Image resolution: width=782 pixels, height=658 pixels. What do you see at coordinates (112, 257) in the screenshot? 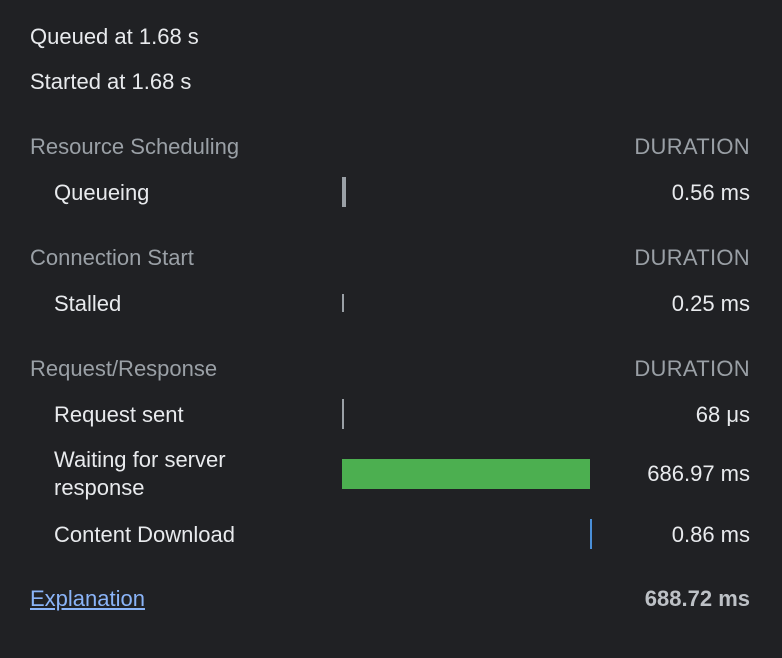
I see `section-title-connection-start: Connection Start` at bounding box center [112, 257].